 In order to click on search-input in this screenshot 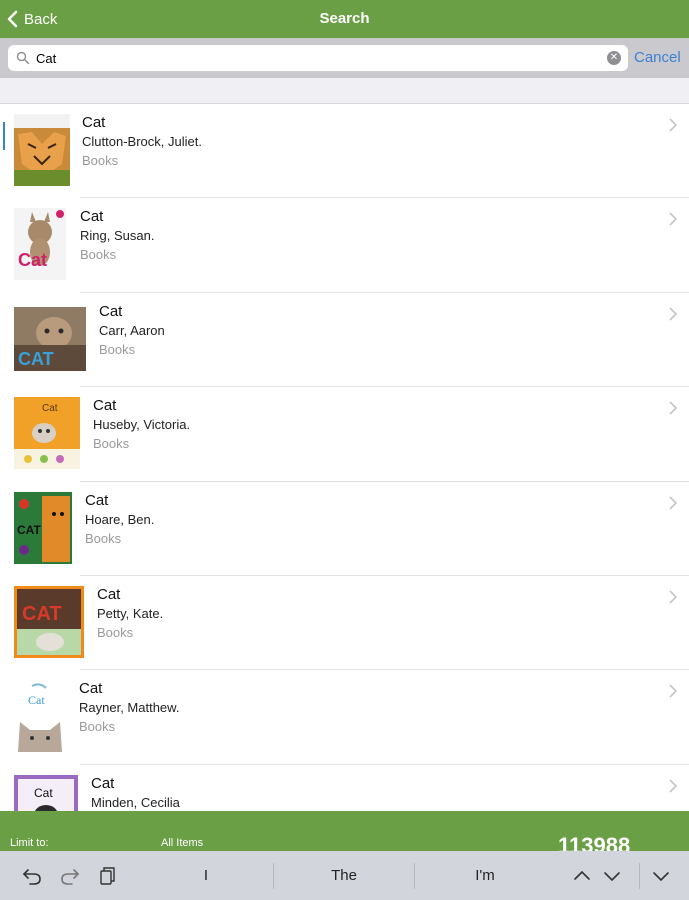, I will do `click(316, 58)`.